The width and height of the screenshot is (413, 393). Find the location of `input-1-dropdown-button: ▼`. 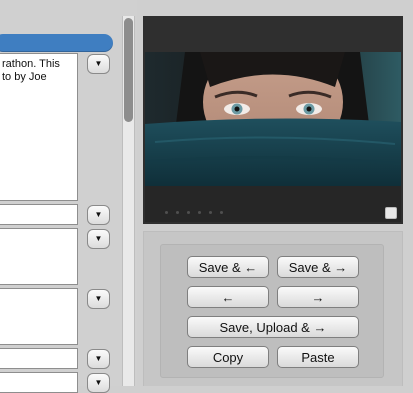

input-1-dropdown-button: ▼ is located at coordinates (98, 215).